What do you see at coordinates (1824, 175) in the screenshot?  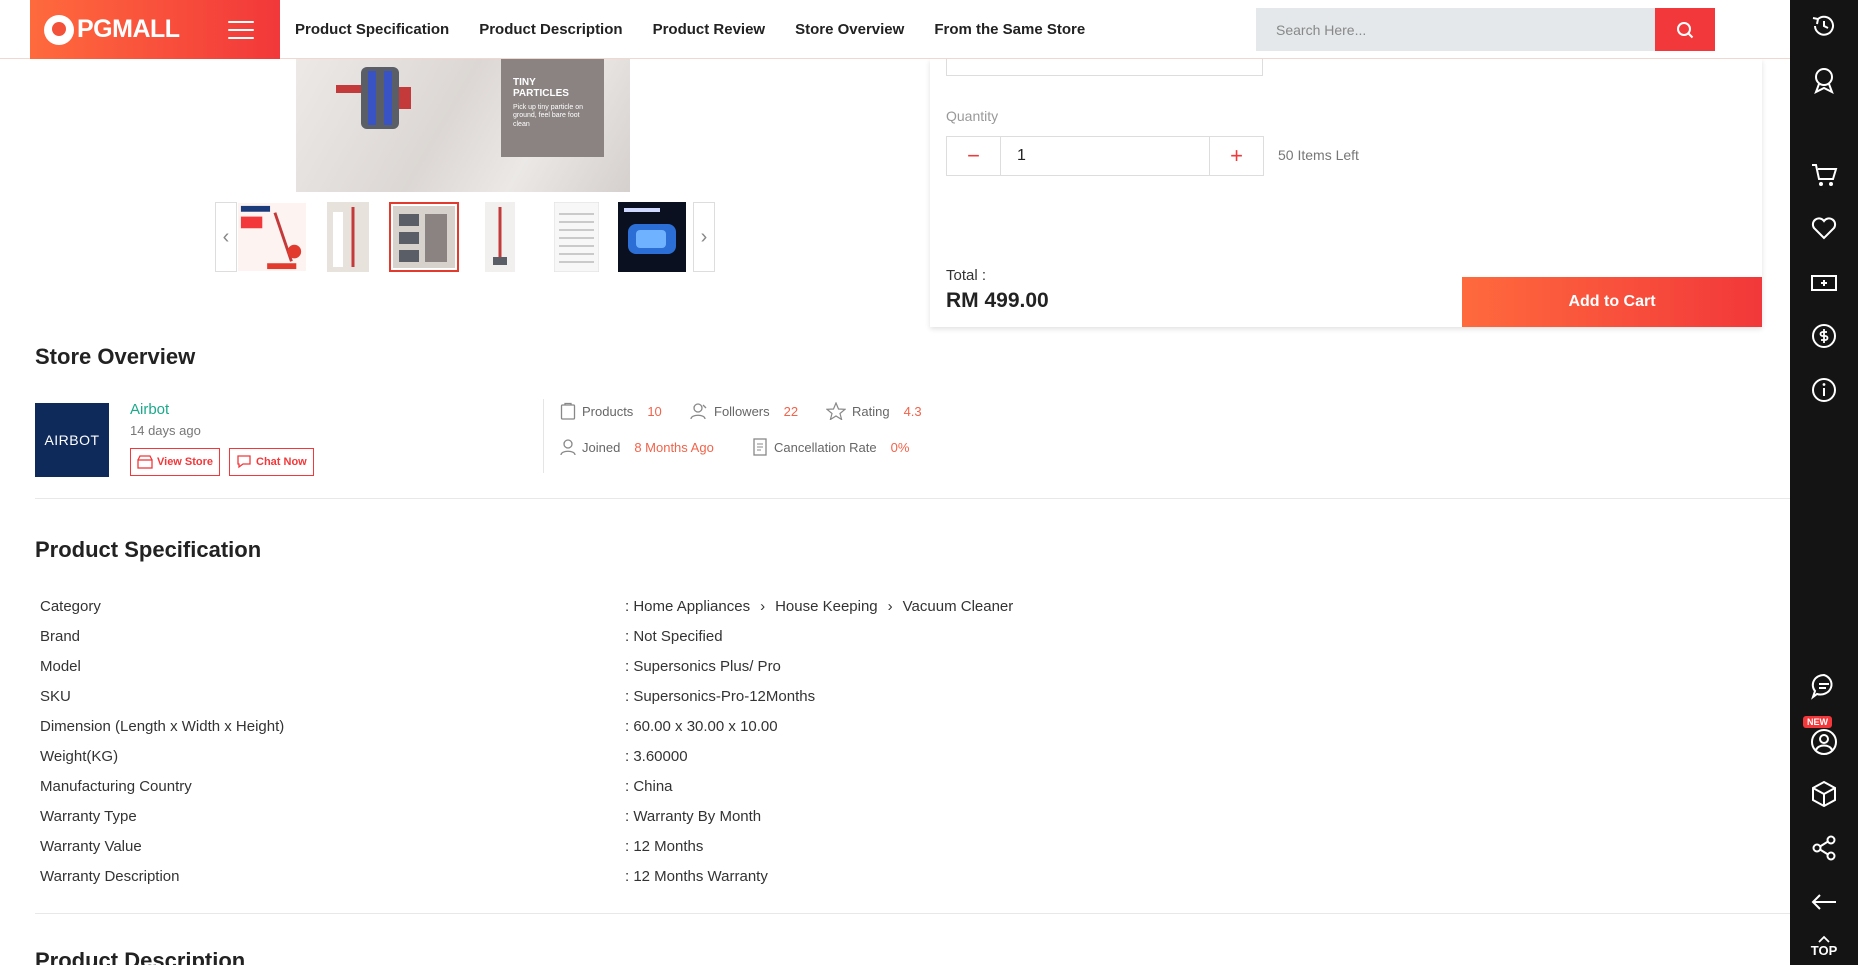 I see `cart-icon` at bounding box center [1824, 175].